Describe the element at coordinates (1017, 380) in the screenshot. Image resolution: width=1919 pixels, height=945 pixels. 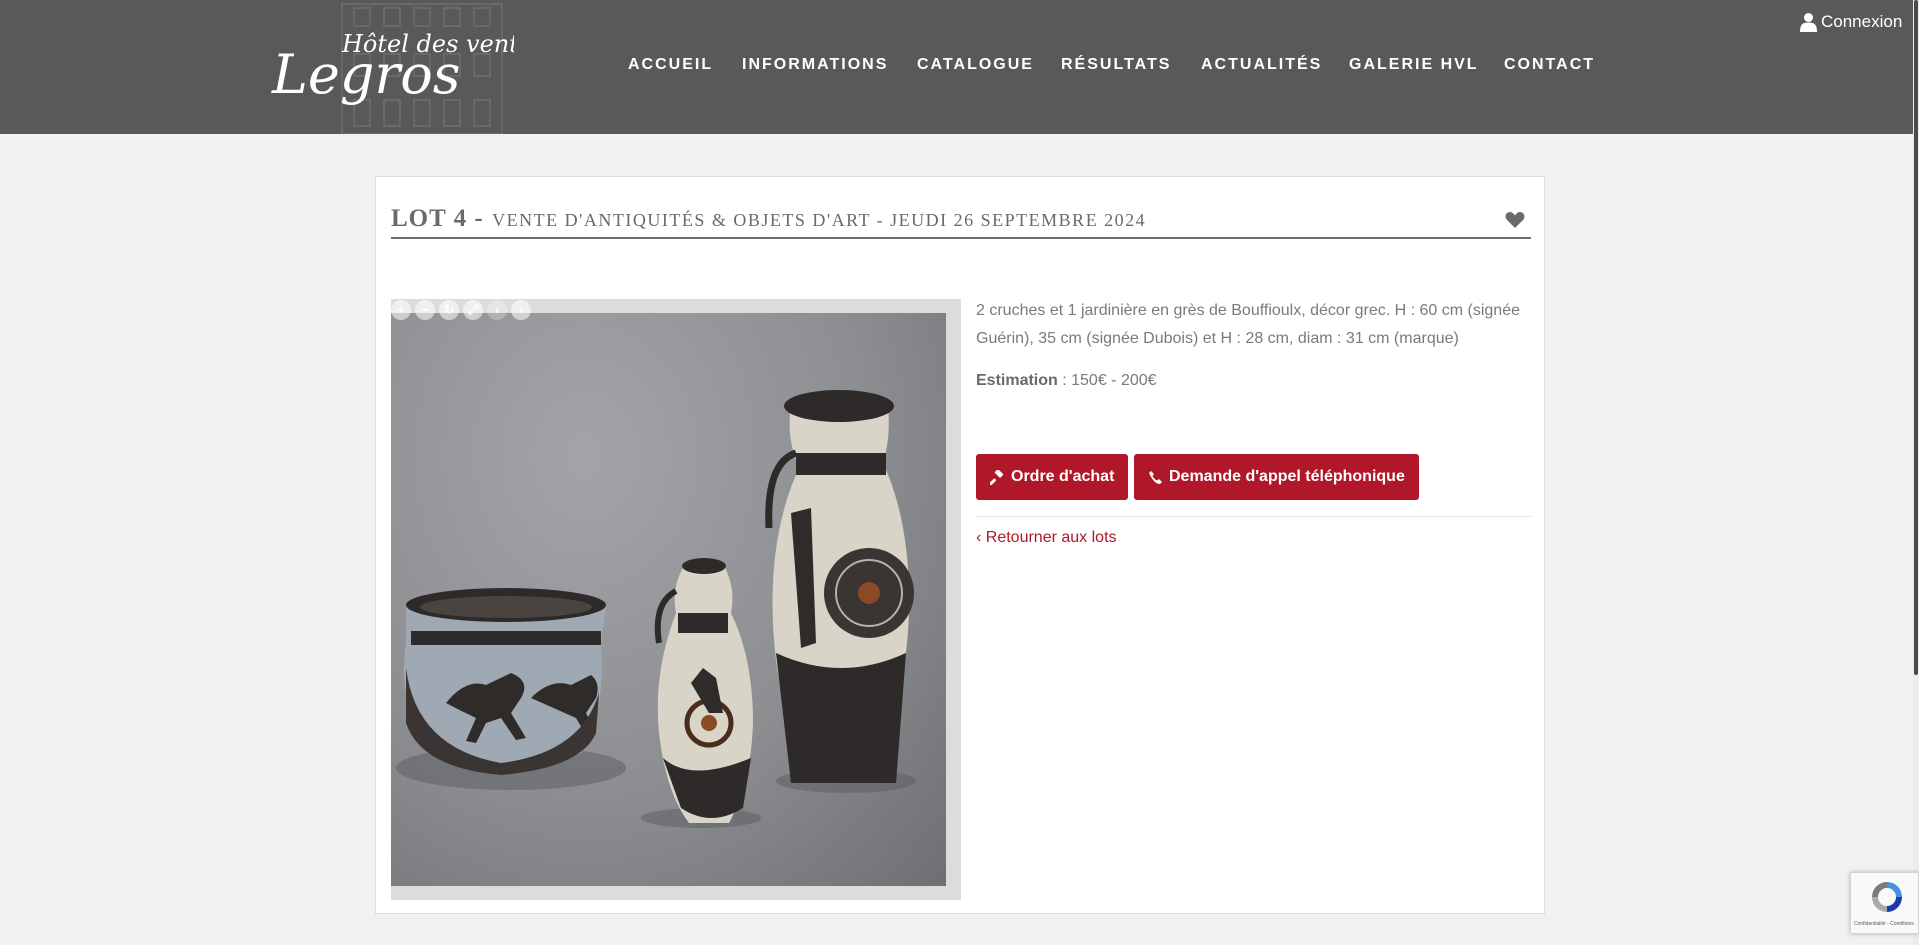
I see `estimation-label: Estimation` at that location.